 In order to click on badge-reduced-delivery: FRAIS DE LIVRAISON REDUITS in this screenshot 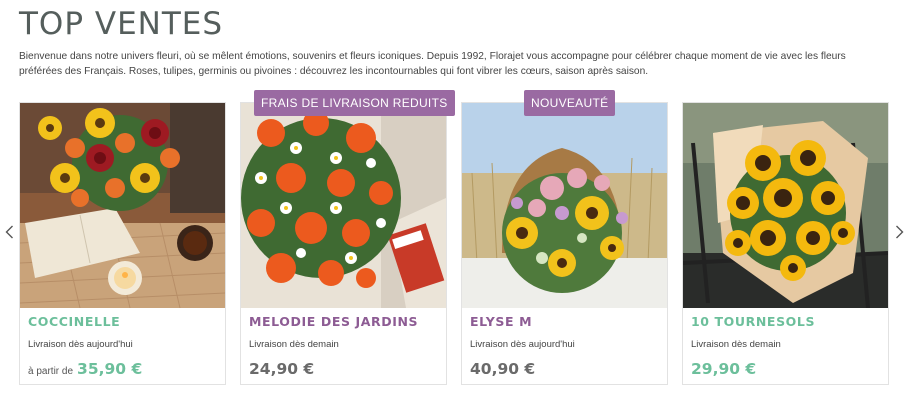, I will do `click(354, 103)`.